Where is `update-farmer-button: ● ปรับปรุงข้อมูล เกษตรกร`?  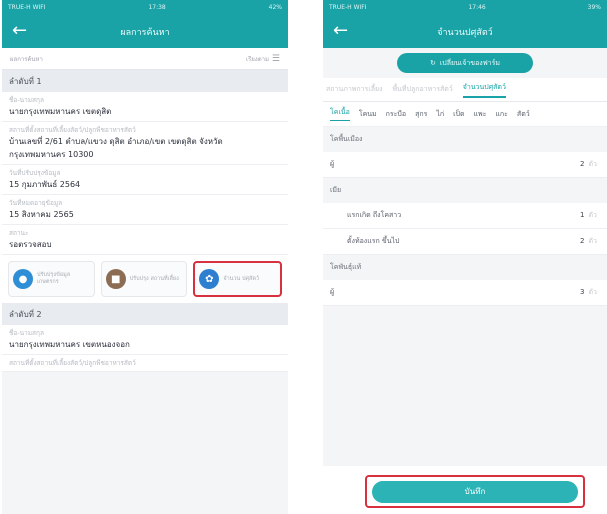
update-farmer-button: ● ปรับปรุงข้อมูล เกษตรกร is located at coordinates (51, 279).